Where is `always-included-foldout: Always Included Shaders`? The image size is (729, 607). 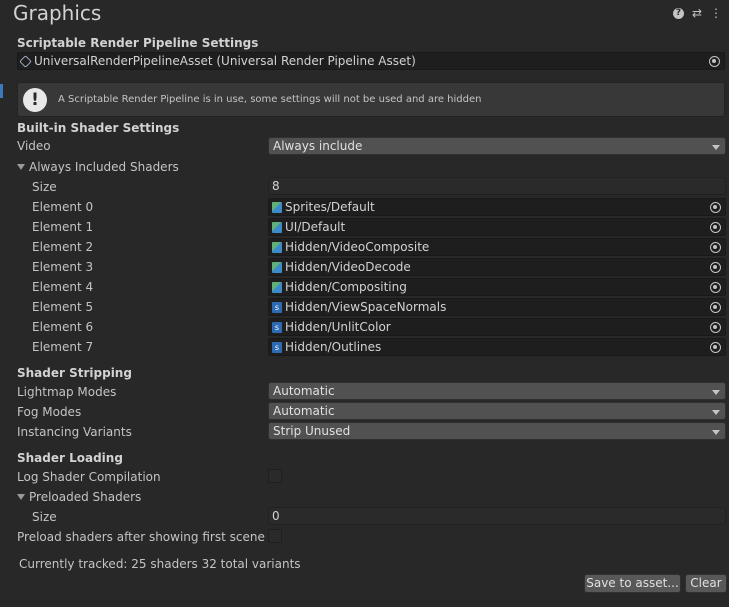 always-included-foldout: Always Included Shaders is located at coordinates (98, 167).